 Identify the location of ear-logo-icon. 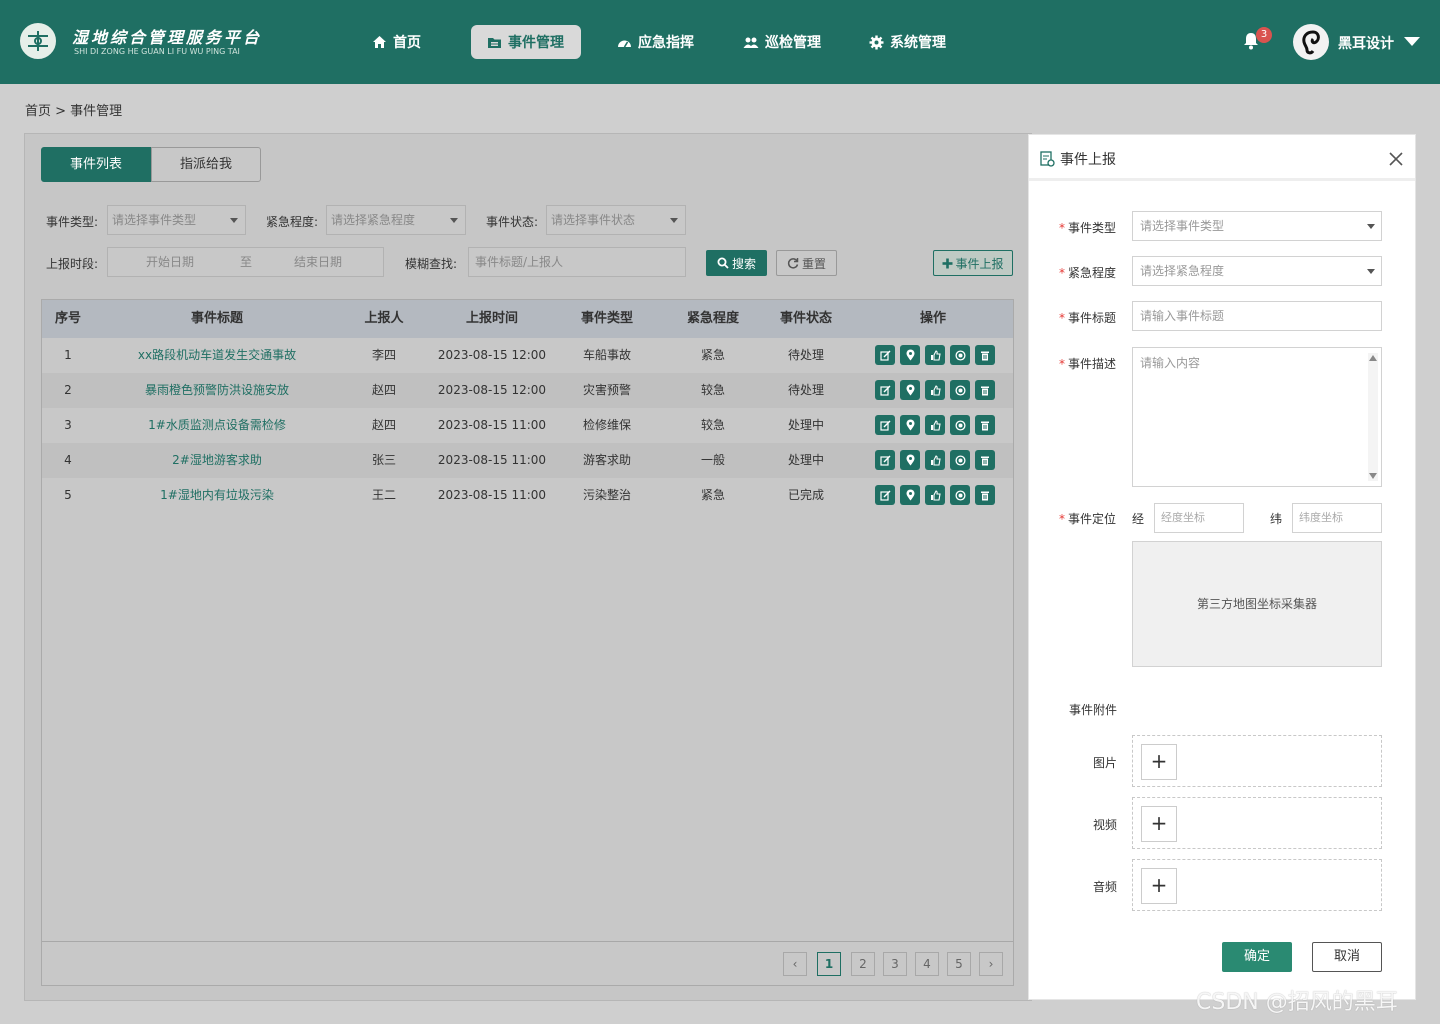
(1311, 42).